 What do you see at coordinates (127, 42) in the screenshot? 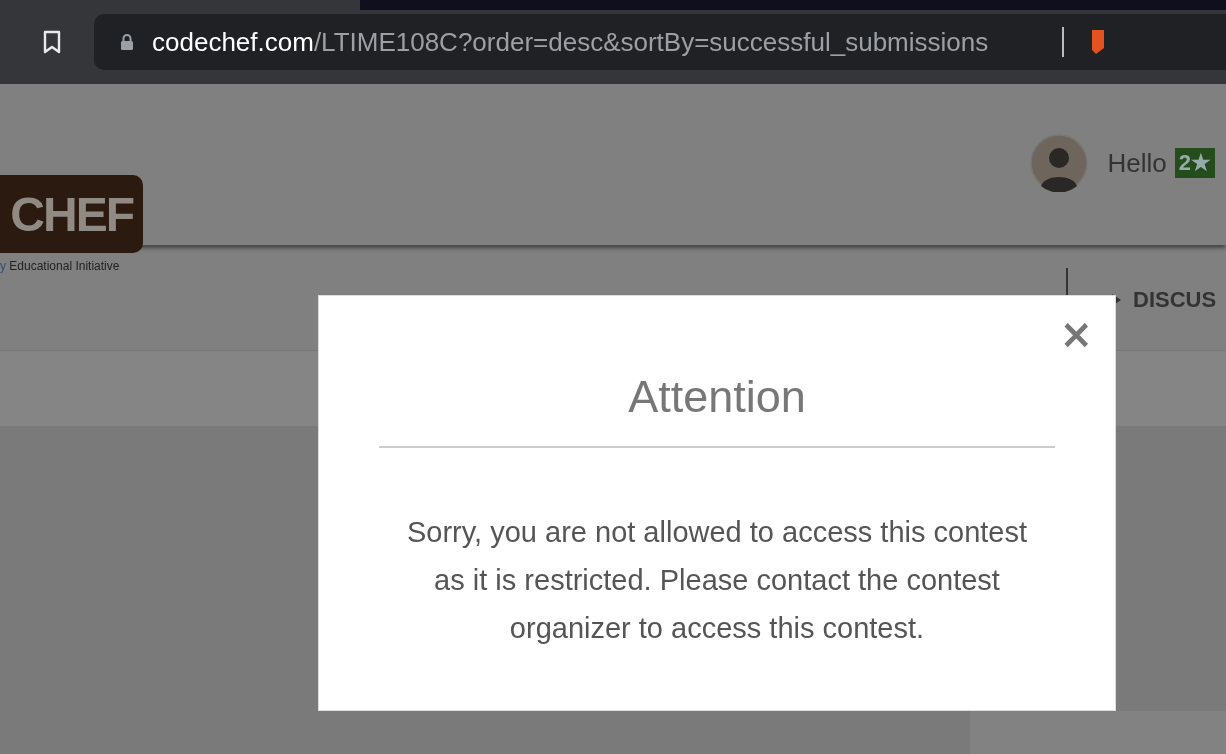
I see `lock-icon` at bounding box center [127, 42].